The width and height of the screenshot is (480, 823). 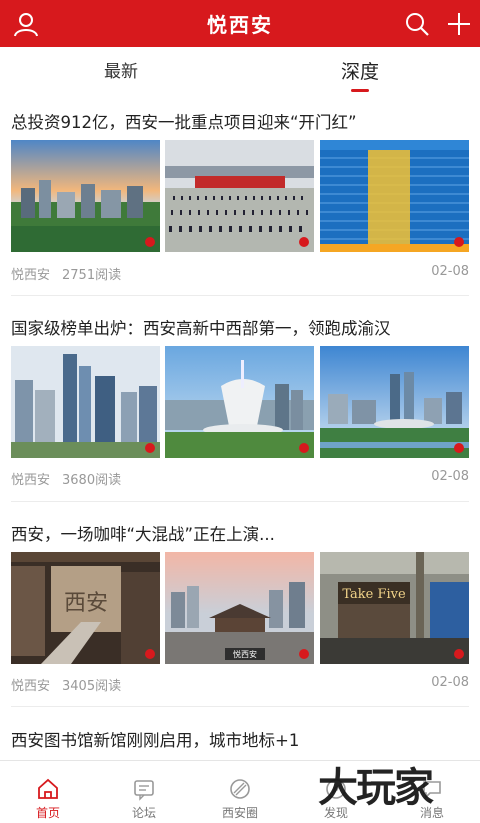 I want to click on tab-bar: 最新 深度, so click(x=240, y=72).